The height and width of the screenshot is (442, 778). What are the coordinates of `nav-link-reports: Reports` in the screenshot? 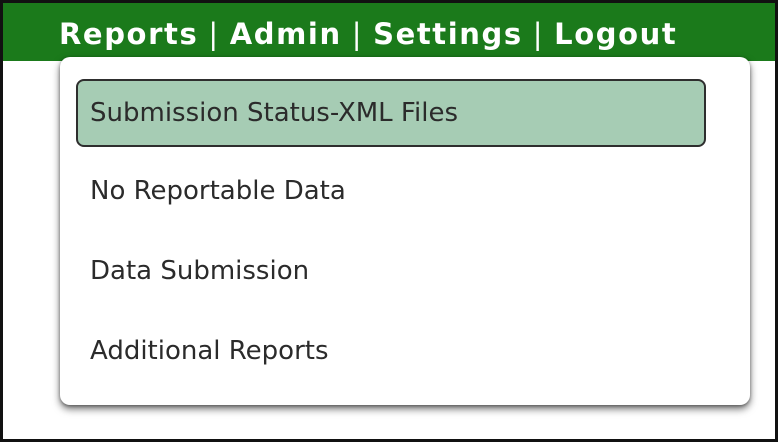 It's located at (128, 34).